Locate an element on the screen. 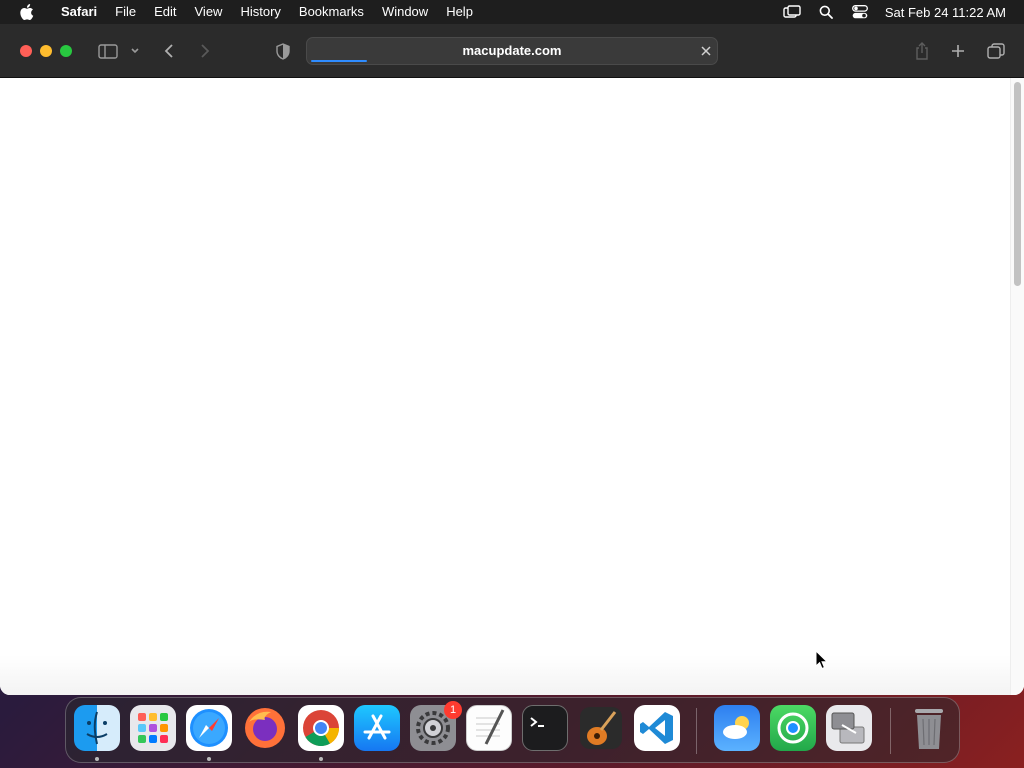 The width and height of the screenshot is (1024, 768). menu-window: Window is located at coordinates (405, 12).